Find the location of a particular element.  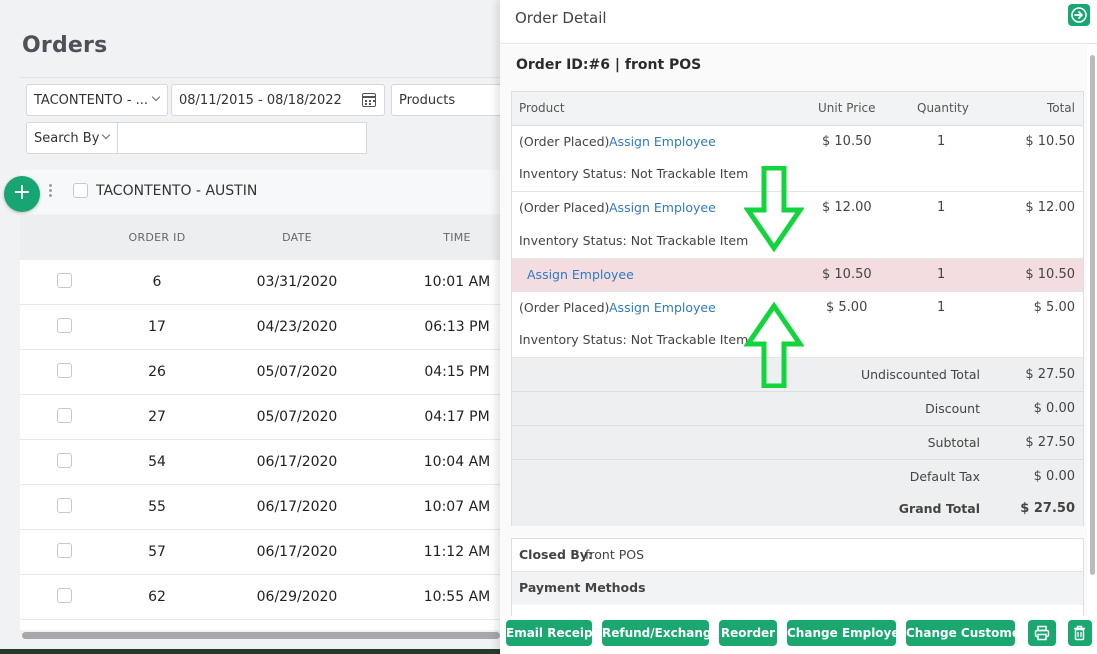

products-filter-value: Products is located at coordinates (427, 100).